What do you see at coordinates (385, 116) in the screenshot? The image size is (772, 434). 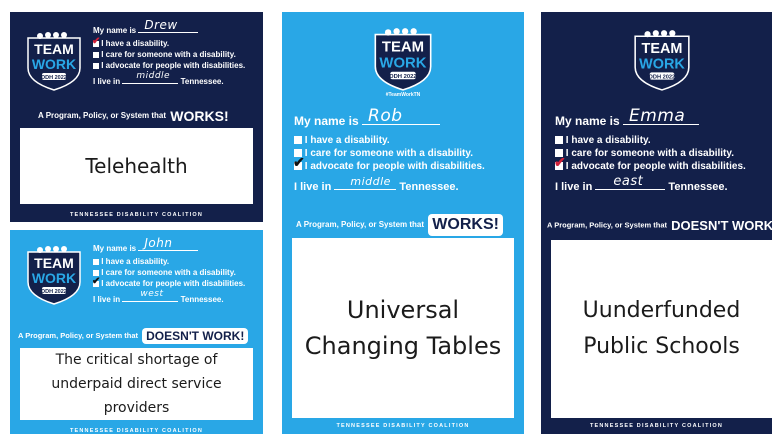 I see `name-value: Rob` at bounding box center [385, 116].